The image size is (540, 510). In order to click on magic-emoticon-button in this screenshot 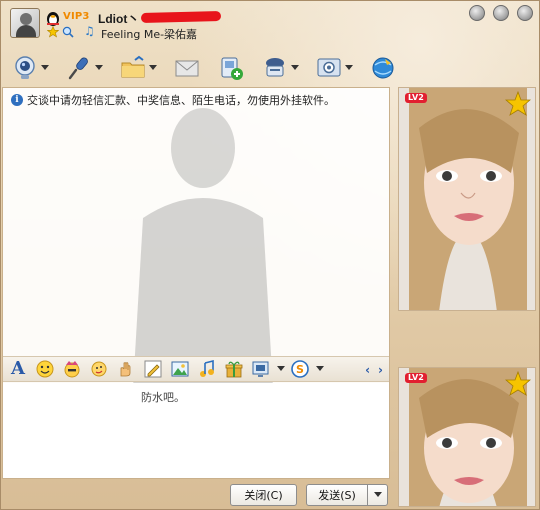, I will do `click(72, 369)`.